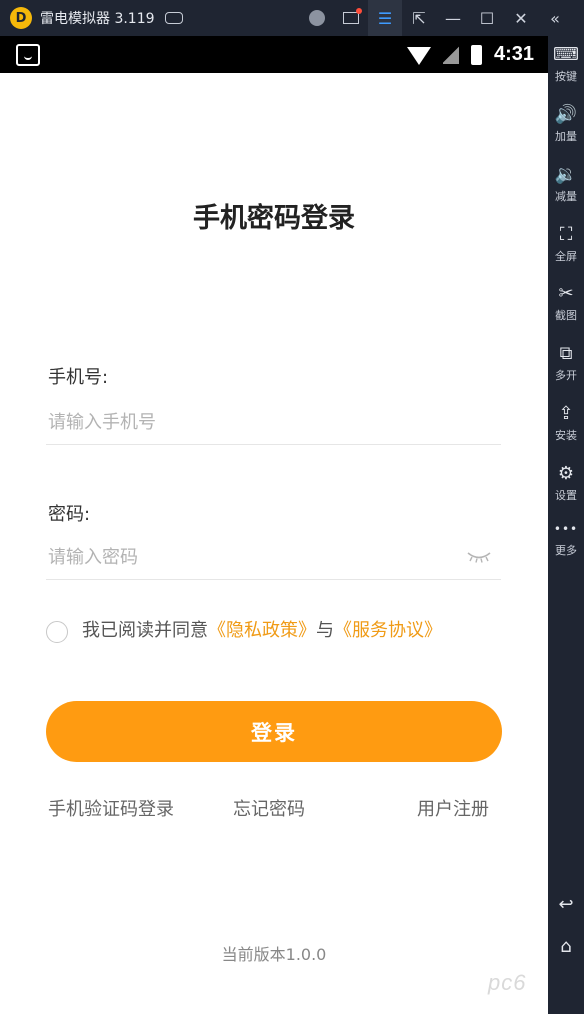 The height and width of the screenshot is (1014, 584). What do you see at coordinates (566, 196) in the screenshot?
I see `sidebar-item-label: 减量` at bounding box center [566, 196].